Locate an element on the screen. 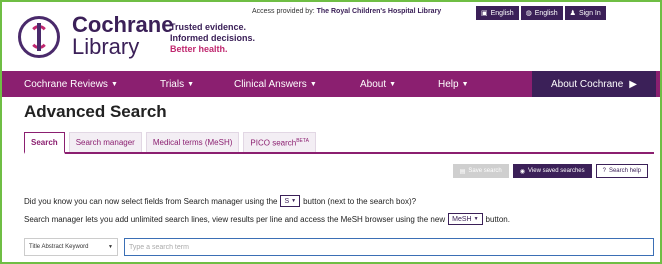 The width and height of the screenshot is (662, 264). search-row: Title Abstract Keyword ▼ is located at coordinates (339, 248).